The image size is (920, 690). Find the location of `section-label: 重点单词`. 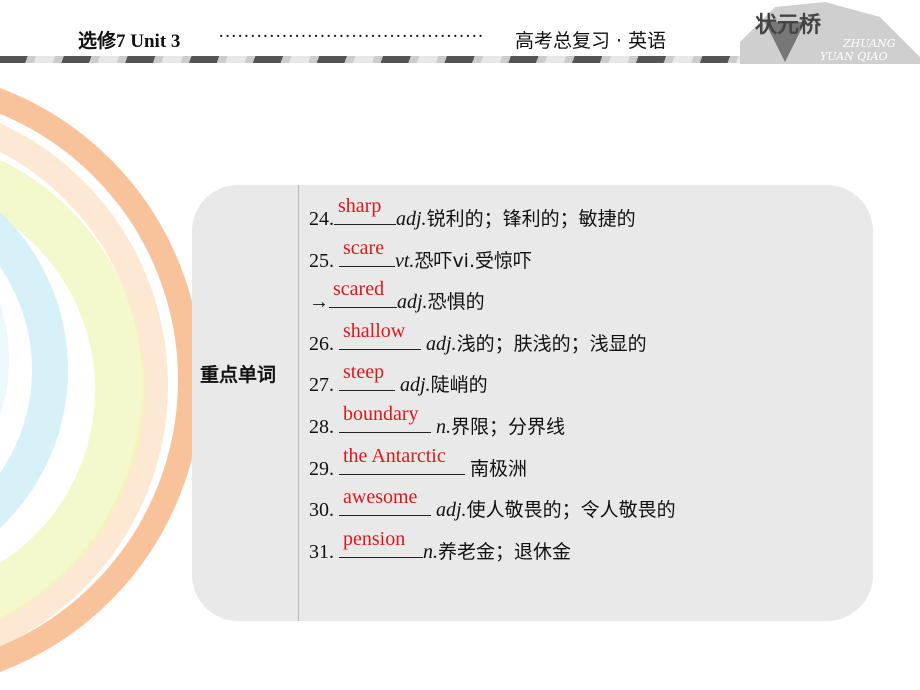

section-label: 重点单词 is located at coordinates (238, 375).